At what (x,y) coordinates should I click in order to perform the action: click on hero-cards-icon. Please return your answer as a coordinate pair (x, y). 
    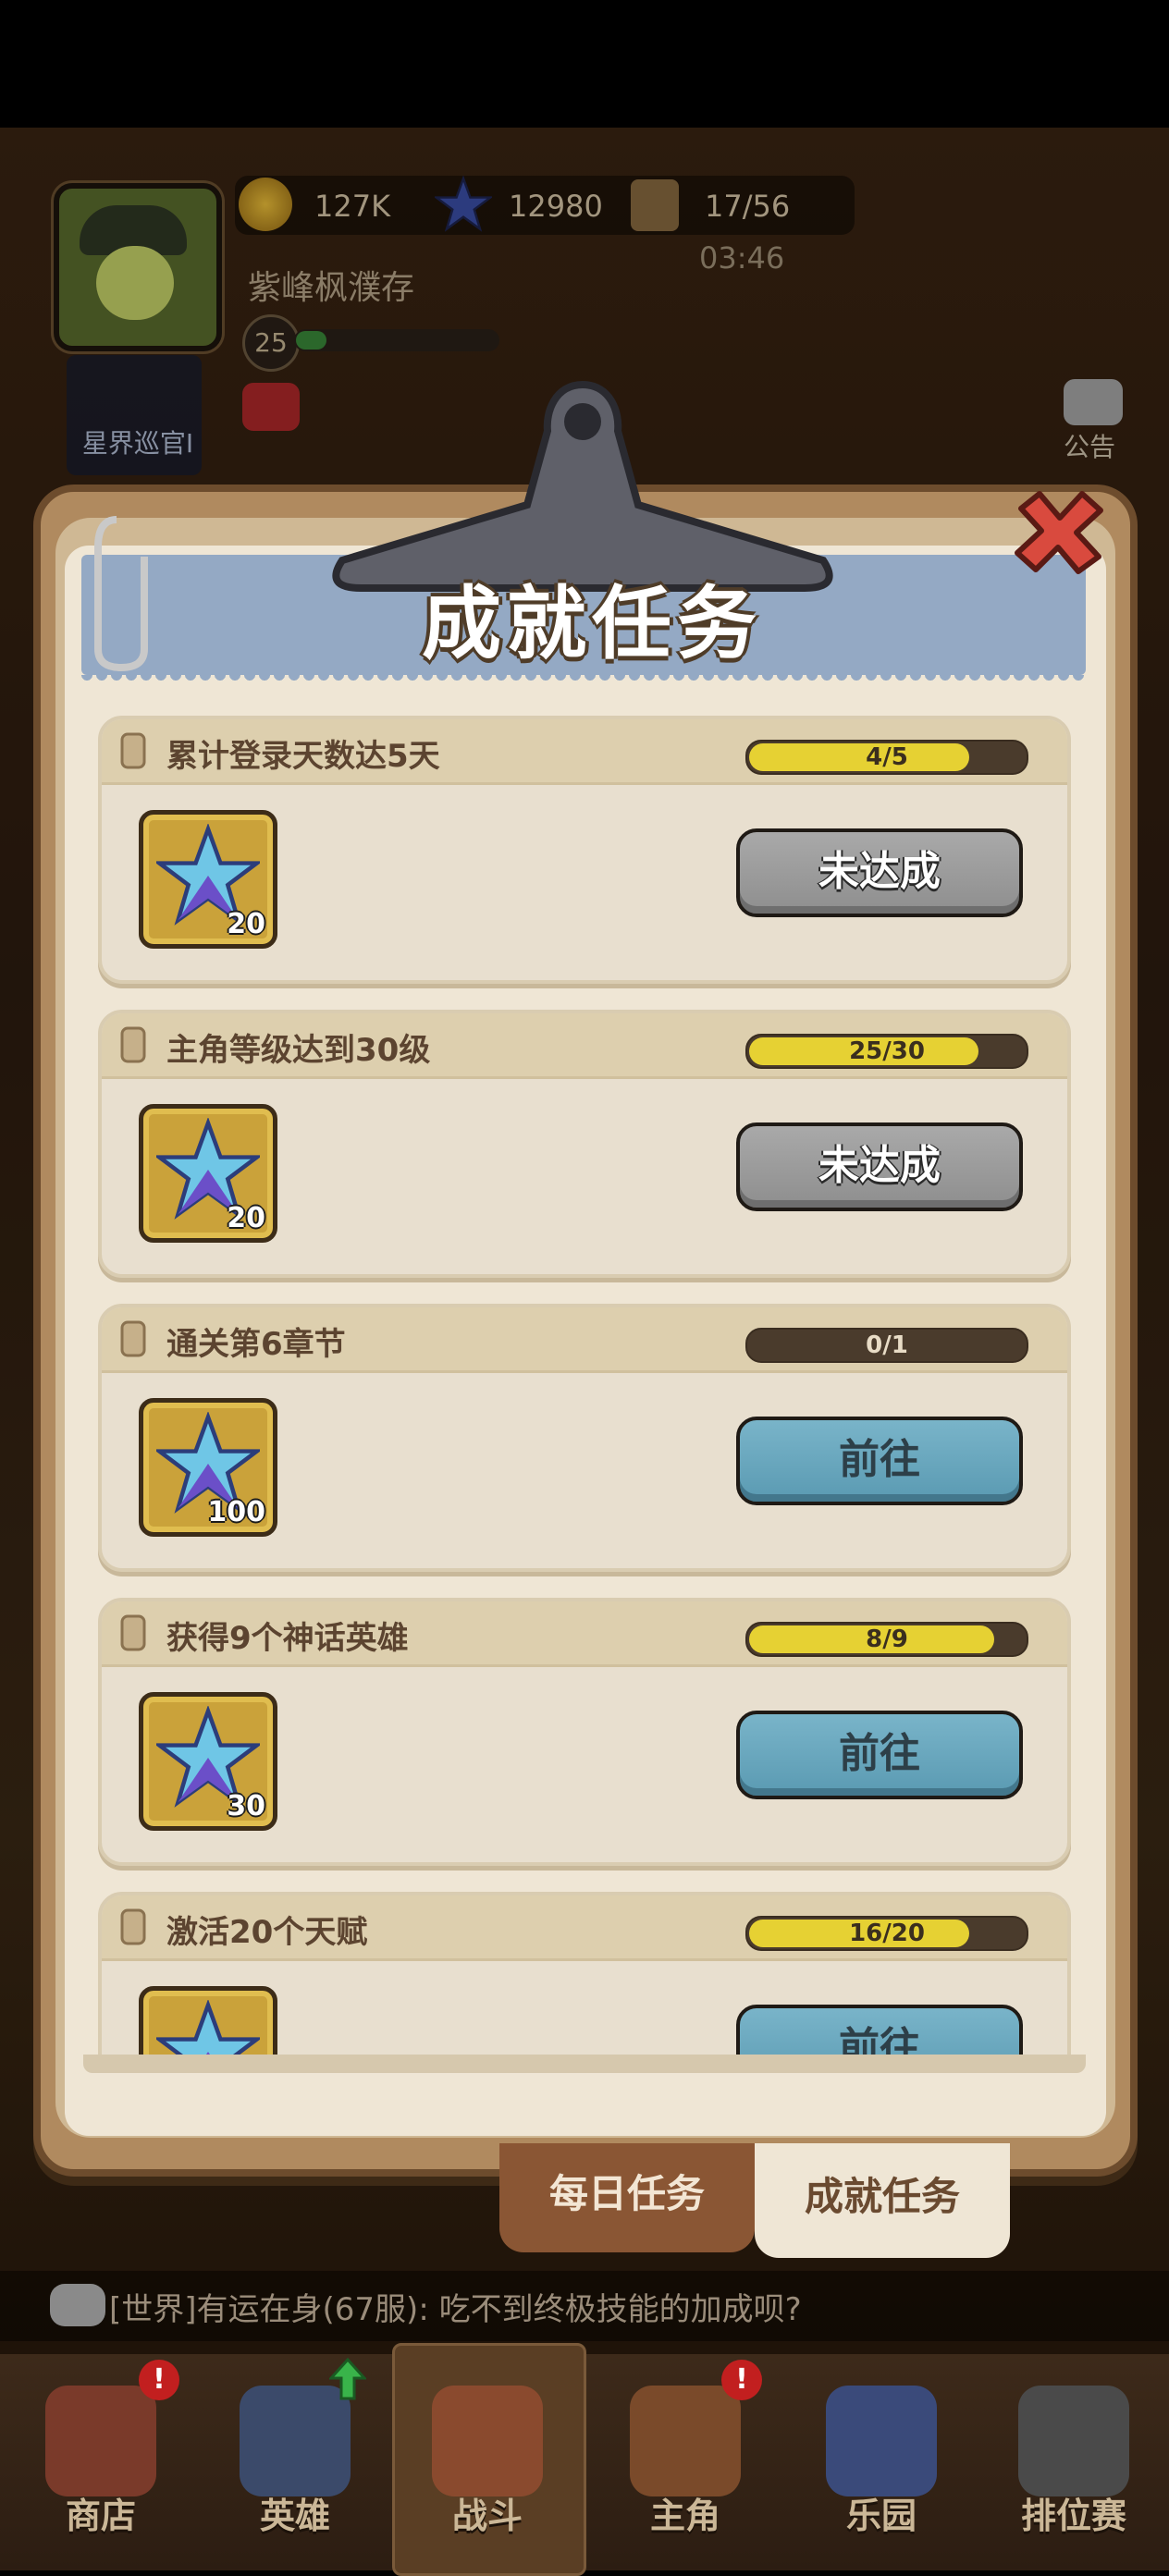
    Looking at the image, I should click on (295, 2441).